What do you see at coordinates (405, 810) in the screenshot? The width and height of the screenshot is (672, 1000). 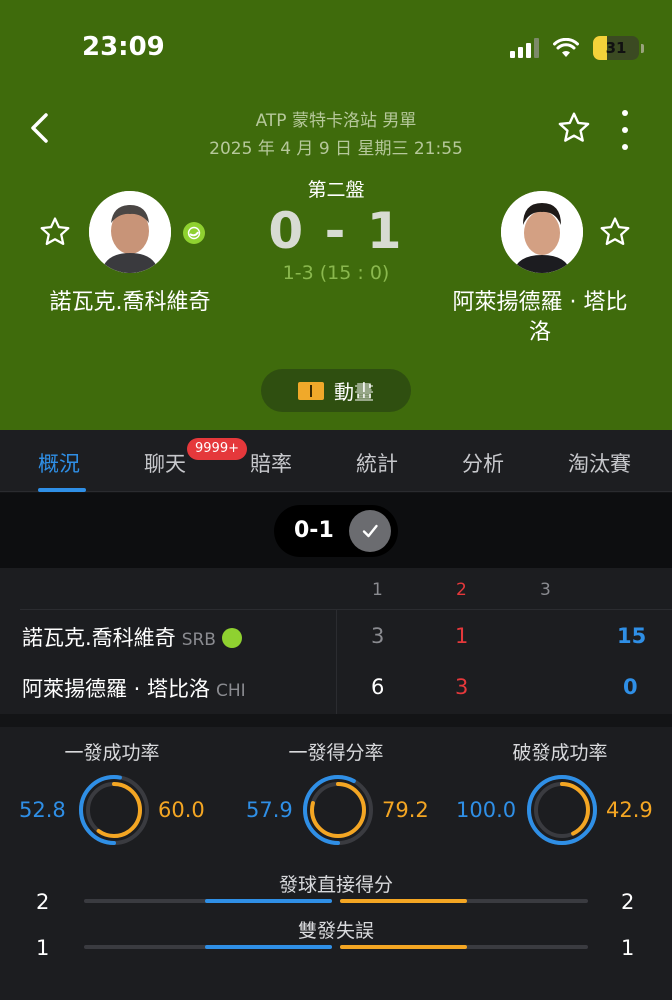 I see `away-first-serve-won: 79.2` at bounding box center [405, 810].